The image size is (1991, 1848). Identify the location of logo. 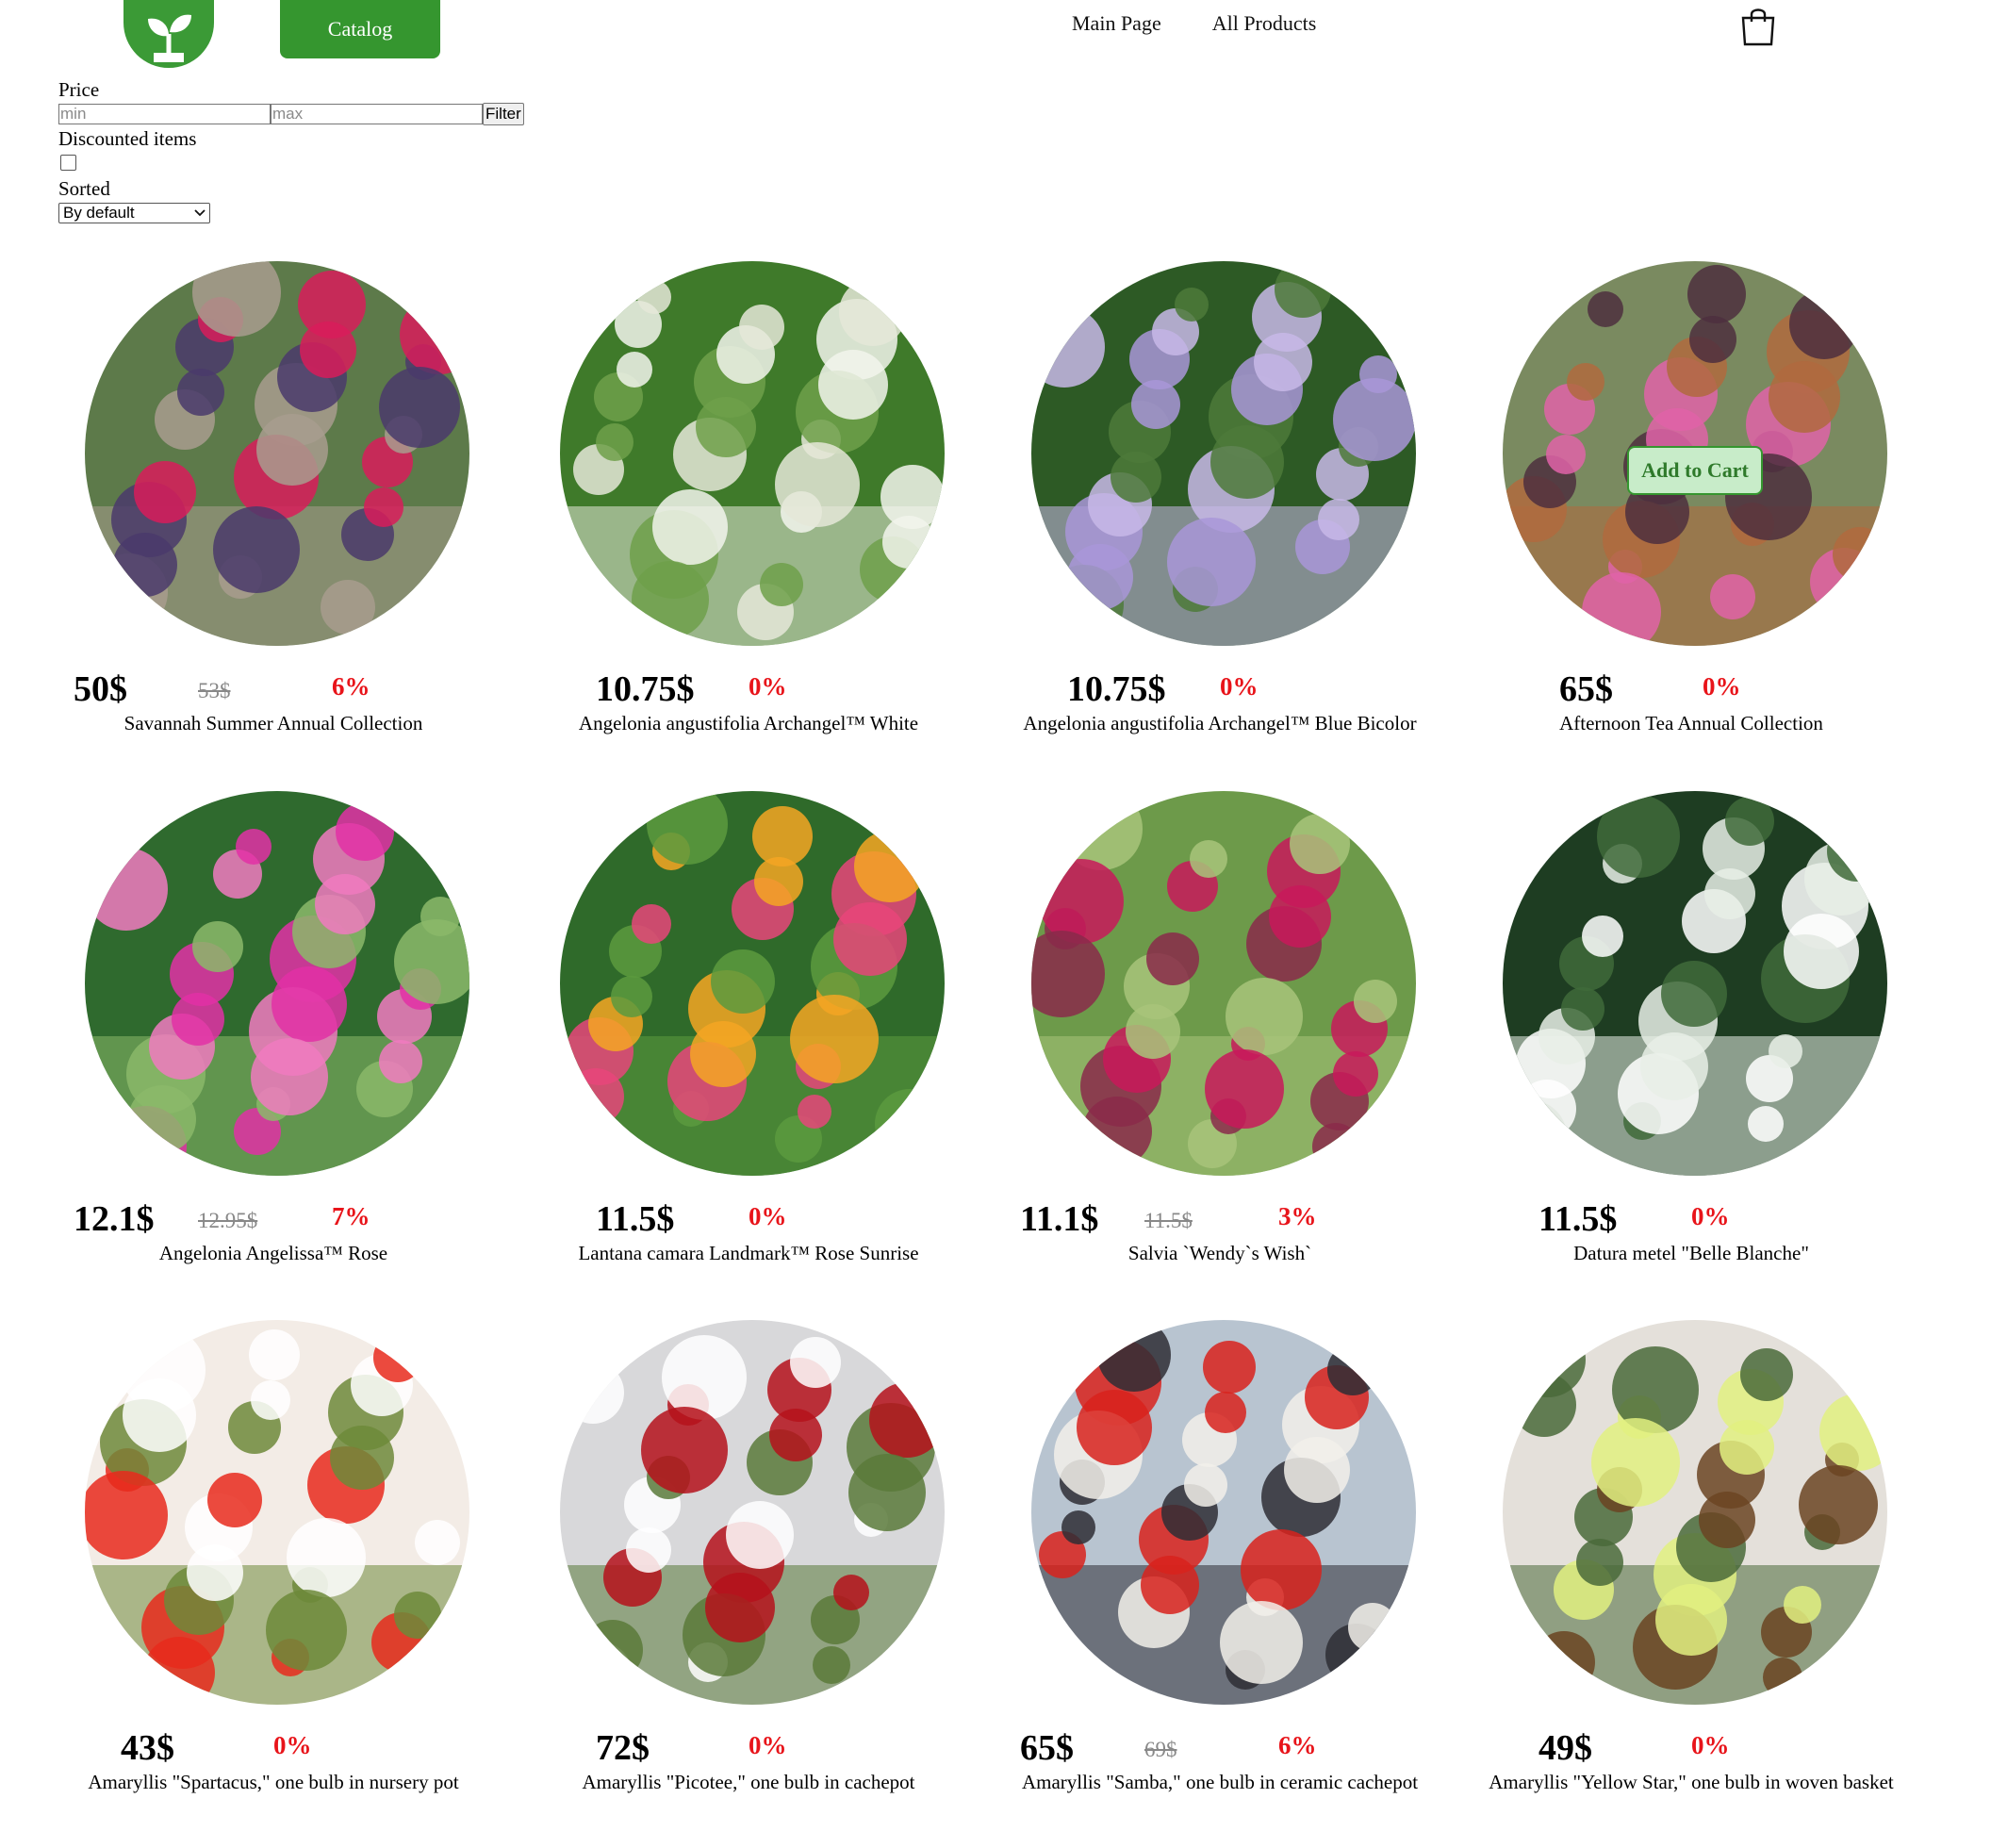
(168, 34).